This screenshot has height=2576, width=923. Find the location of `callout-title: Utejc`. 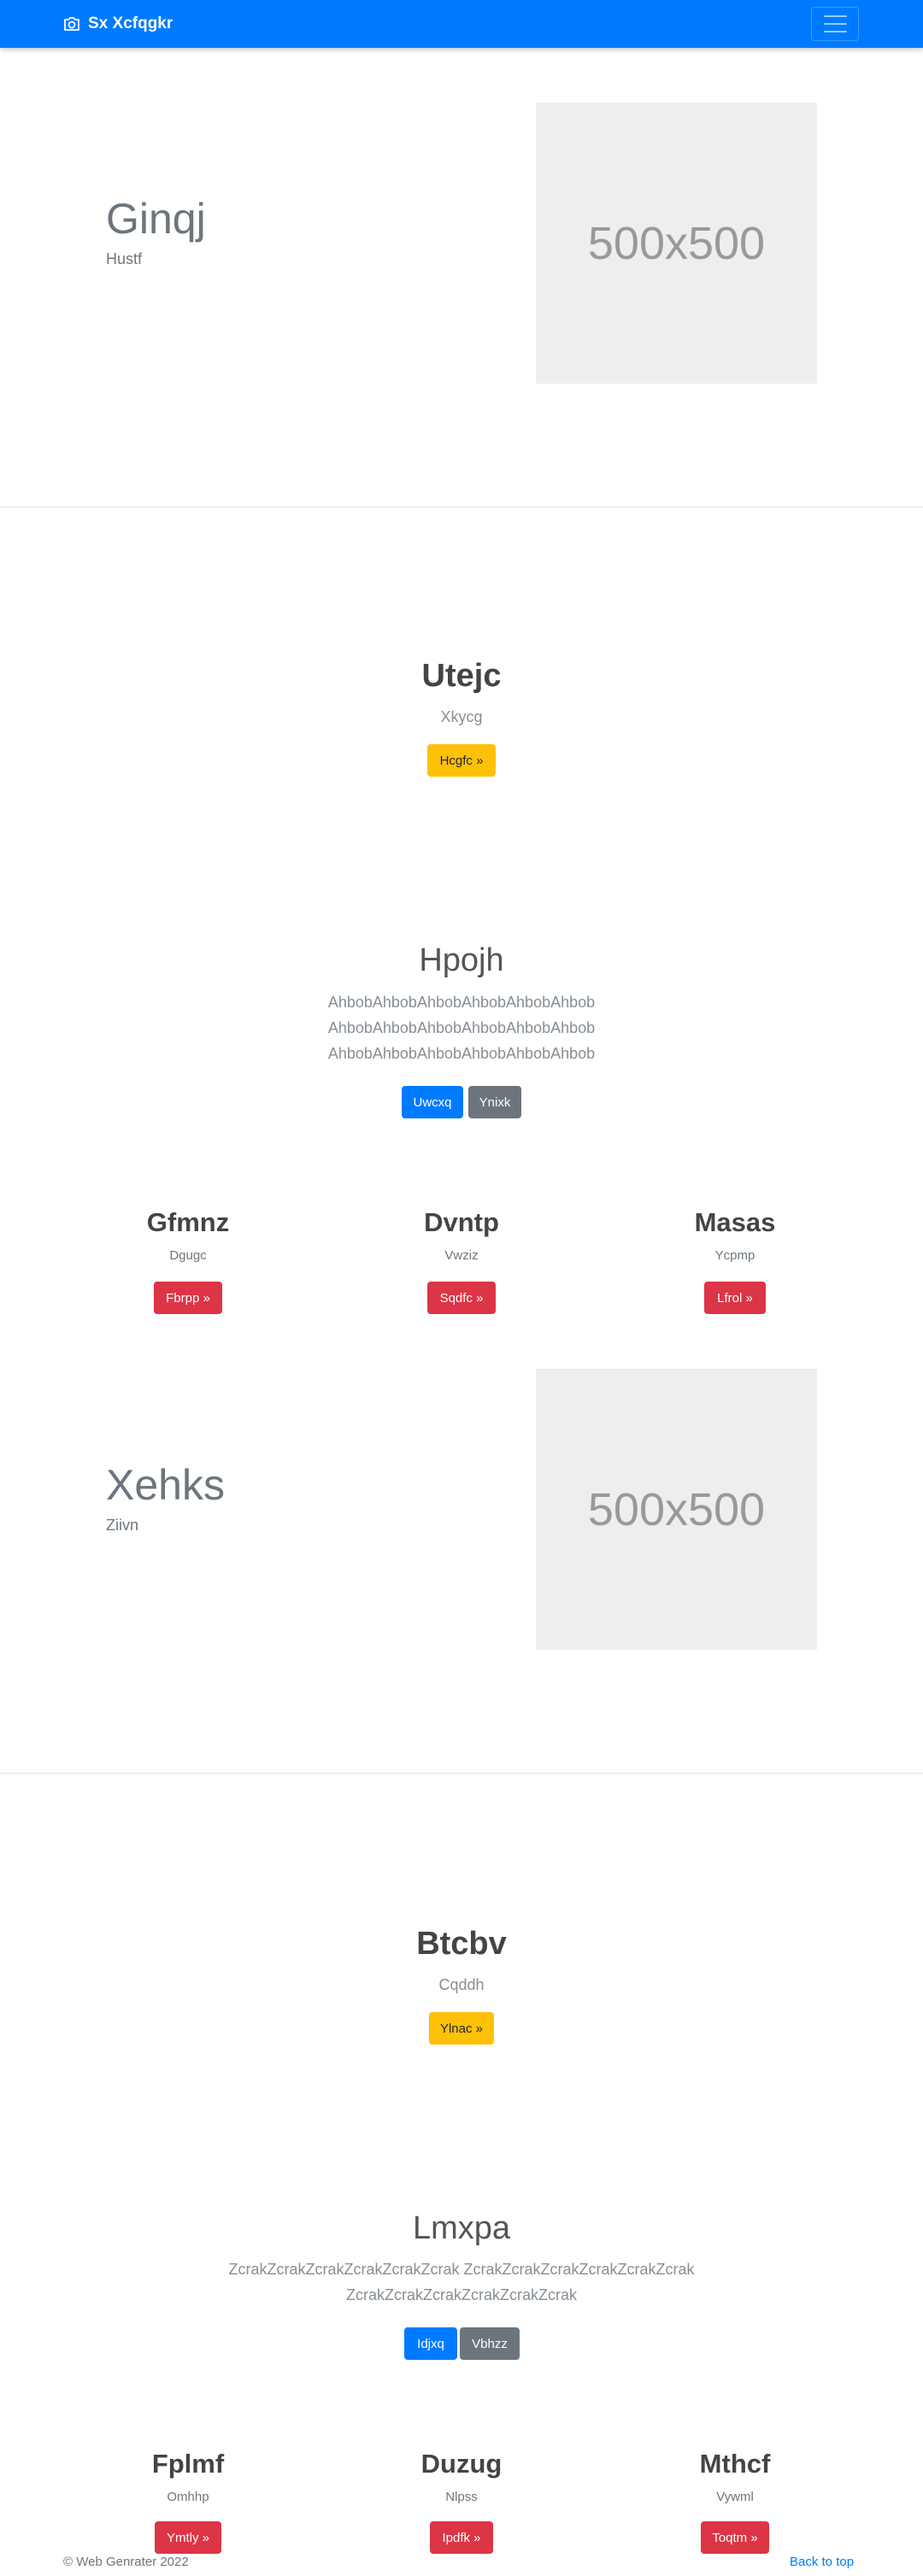

callout-title: Utejc is located at coordinates (461, 676).